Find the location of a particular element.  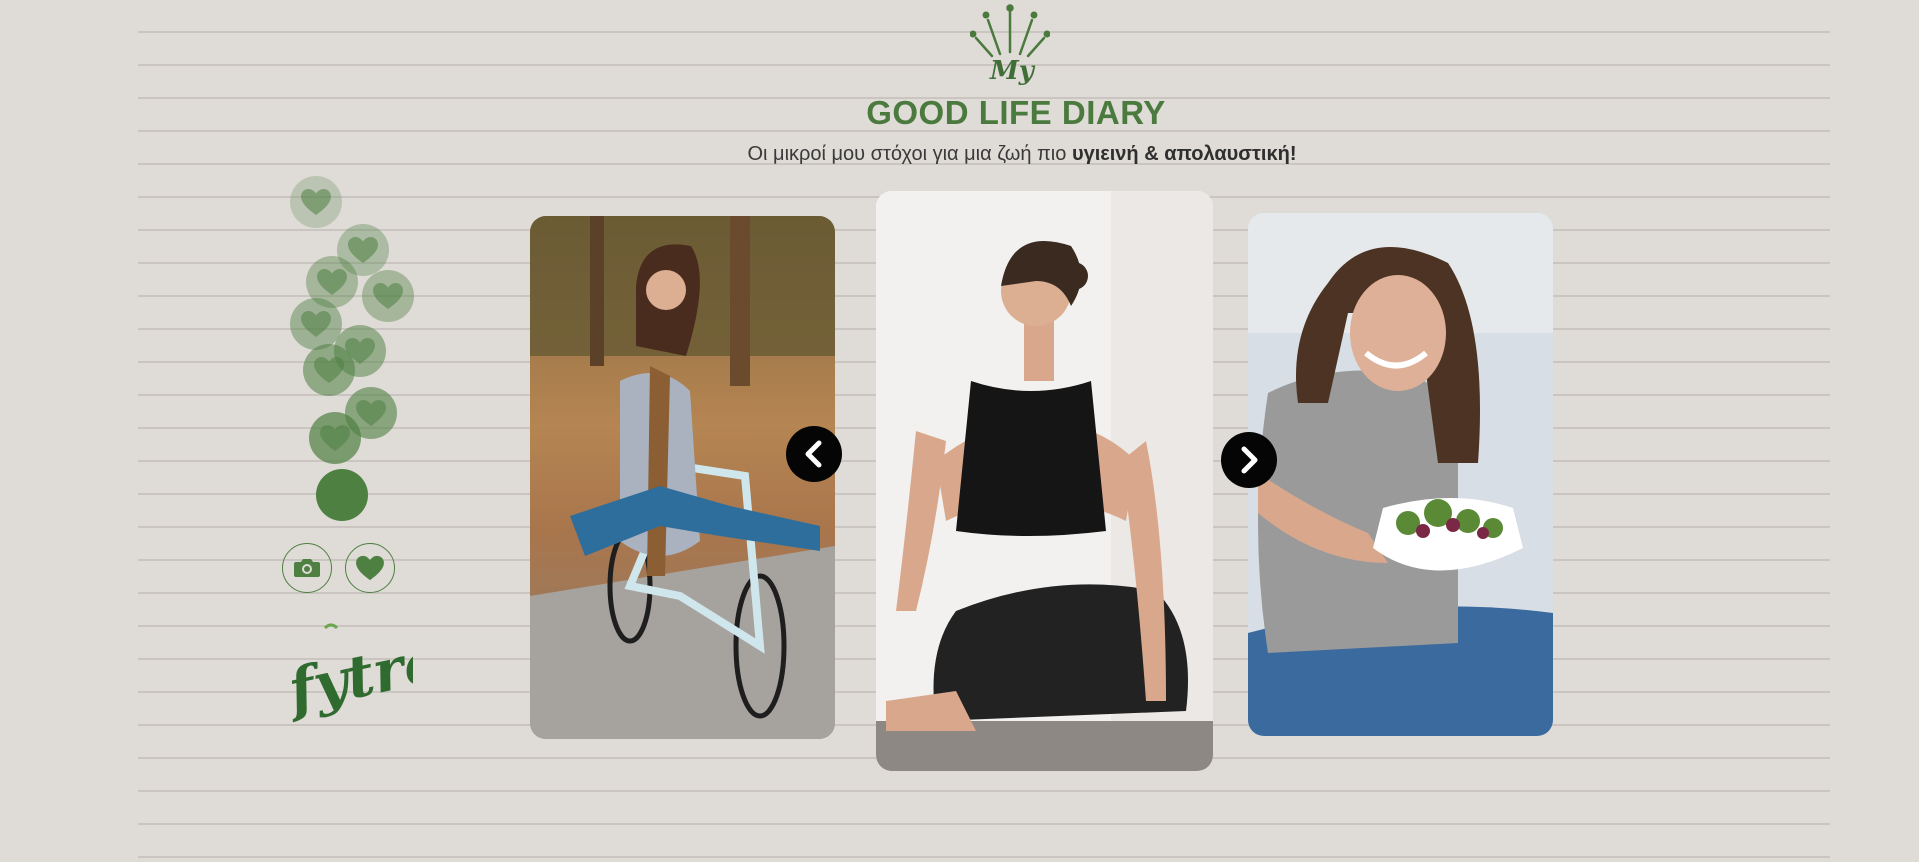

photo-woman-yoga is located at coordinates (1044, 481).